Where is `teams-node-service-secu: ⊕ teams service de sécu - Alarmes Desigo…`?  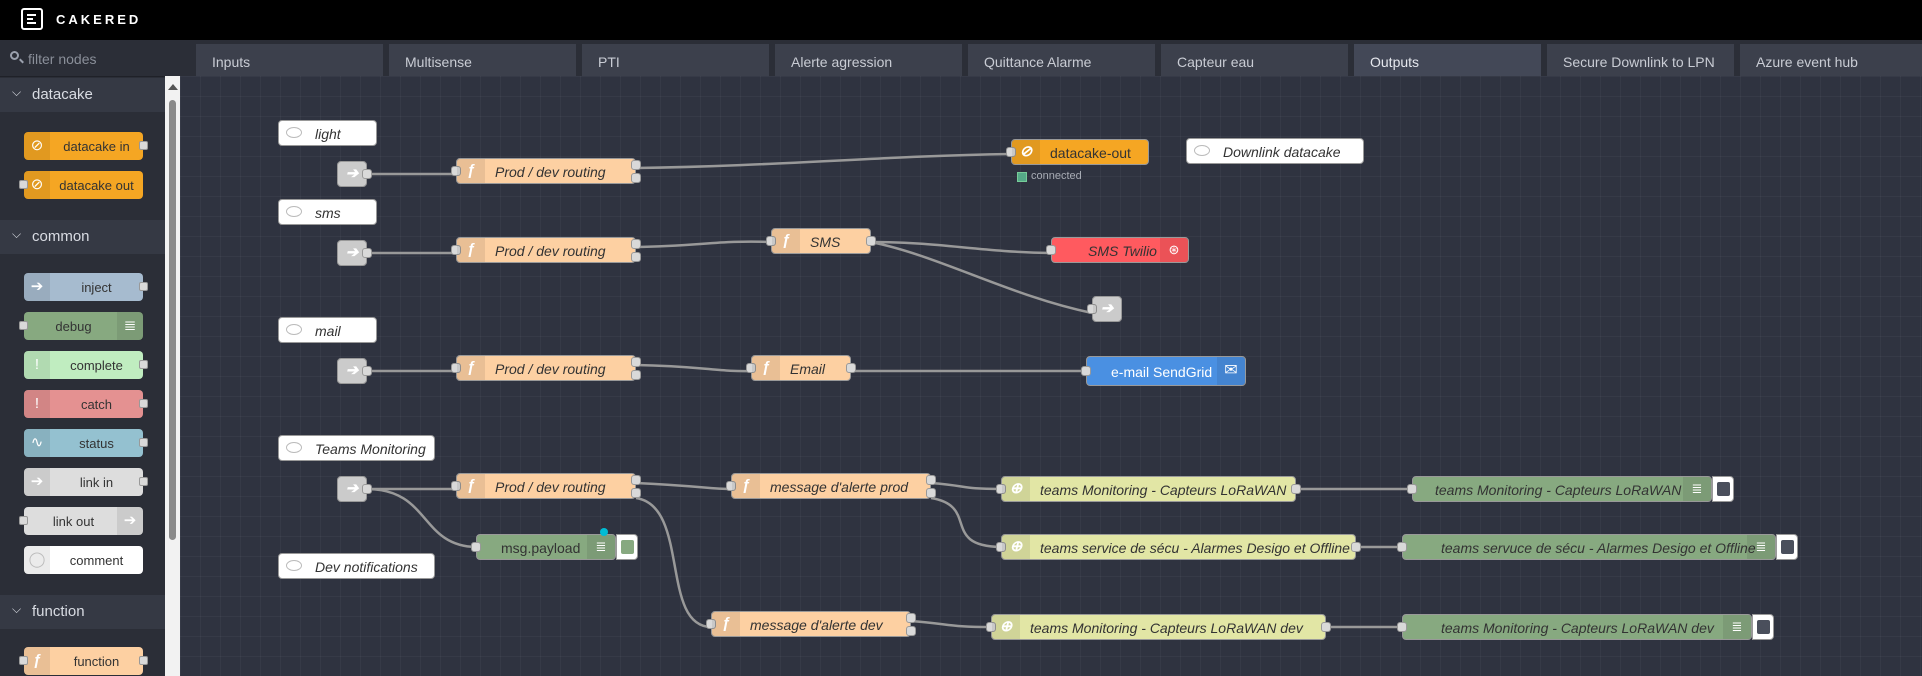
teams-node-service-secu: ⊕ teams service de sécu - Alarmes Desigo… is located at coordinates (1178, 547).